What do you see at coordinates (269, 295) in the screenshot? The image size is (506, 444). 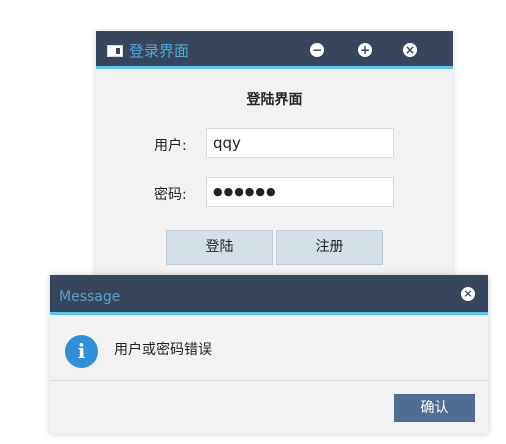 I see `message-titlebar: Message ×` at bounding box center [269, 295].